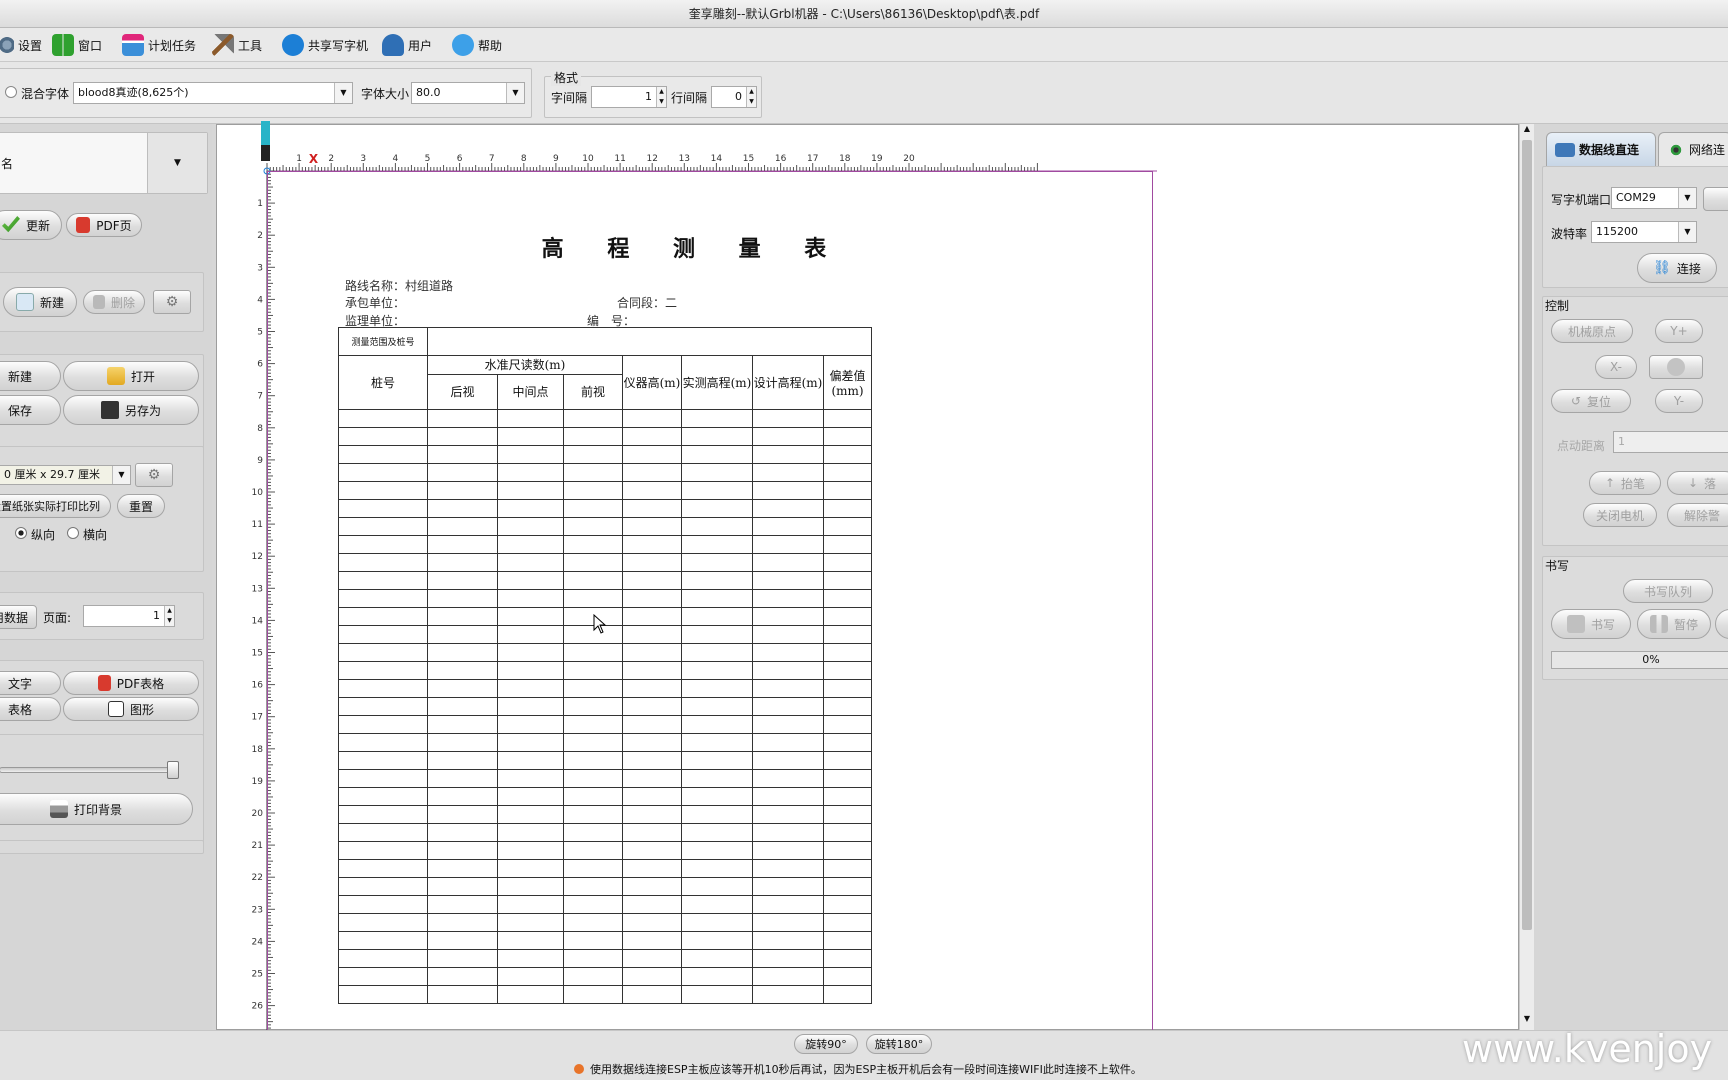 This screenshot has height=1080, width=1728. What do you see at coordinates (65, 475) in the screenshot?
I see `paper-size-select: 0 厘米 x 29.7 厘米 ▼` at bounding box center [65, 475].